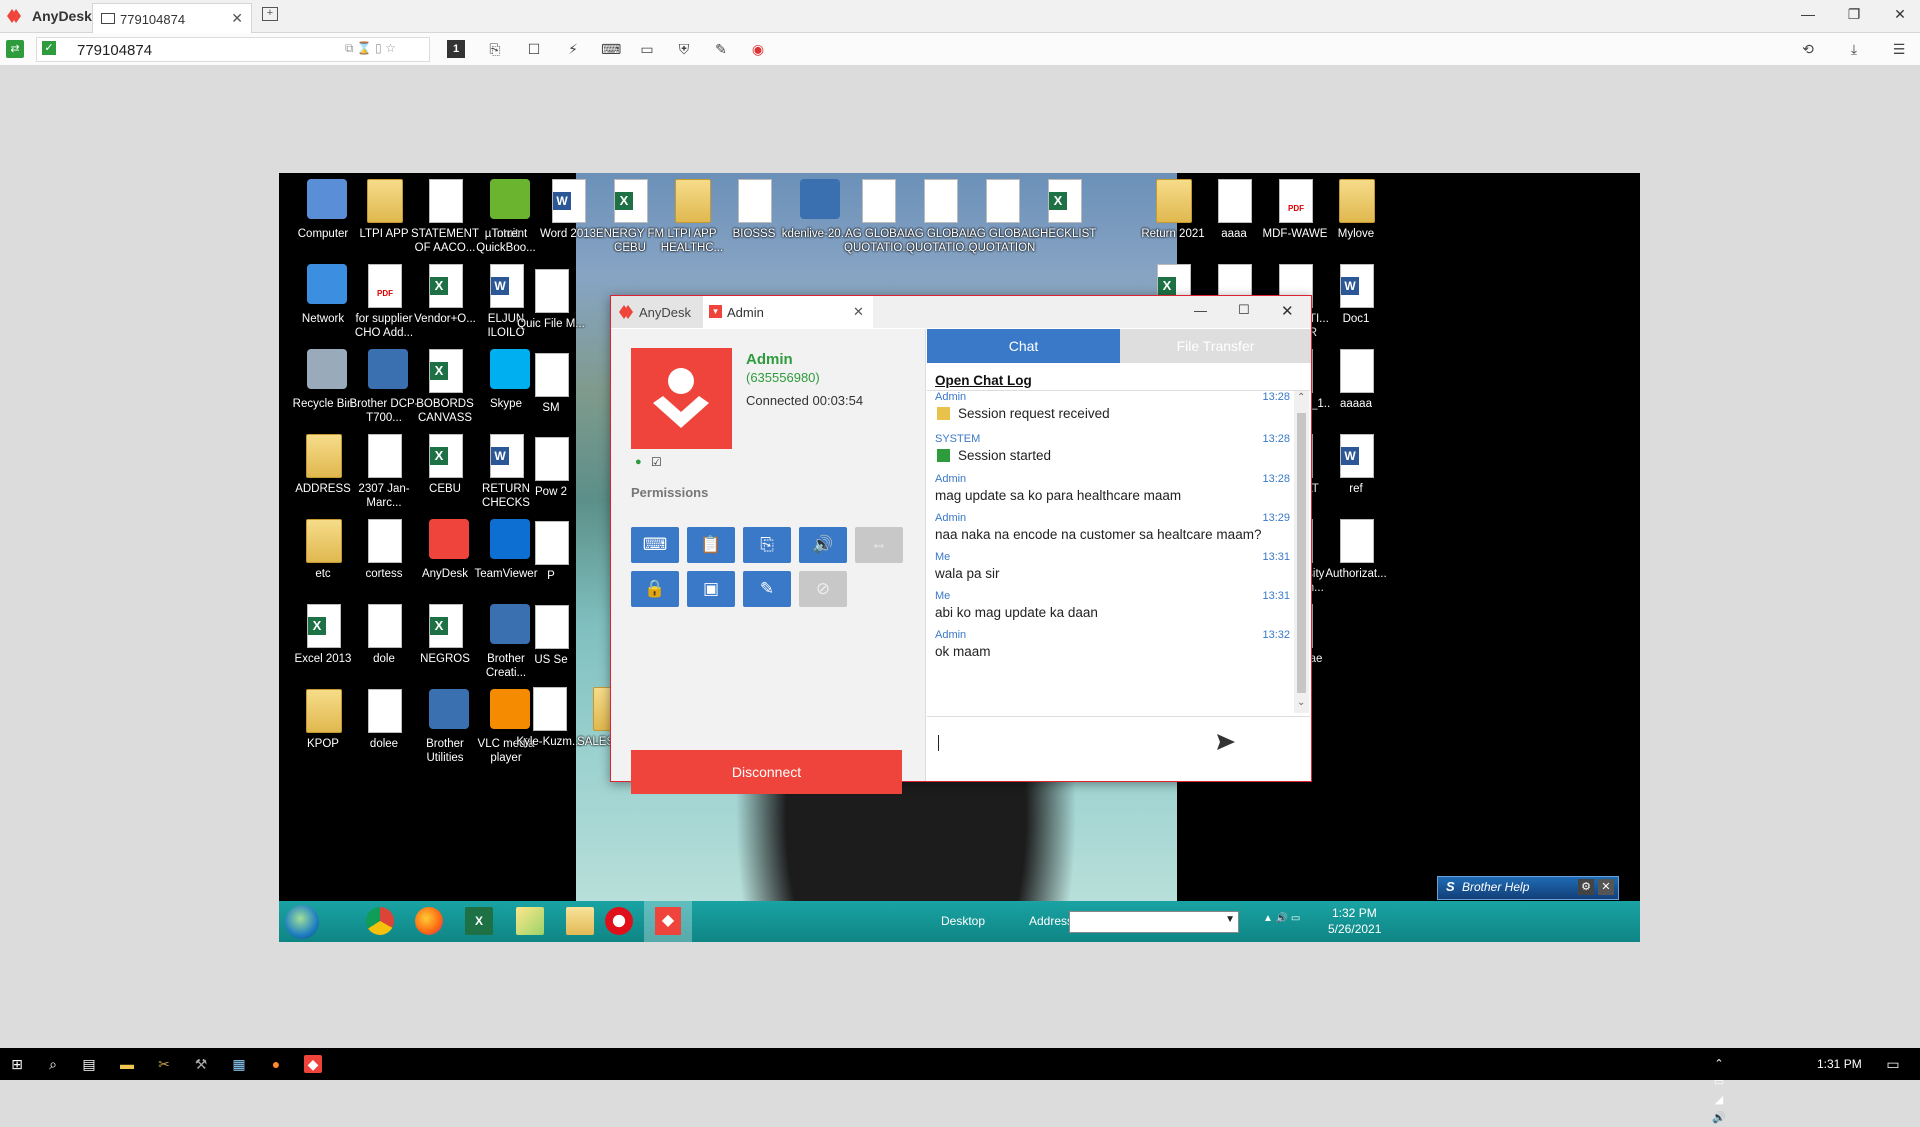  What do you see at coordinates (1200, 310) in the screenshot?
I see `dialog-minimize-button: —` at bounding box center [1200, 310].